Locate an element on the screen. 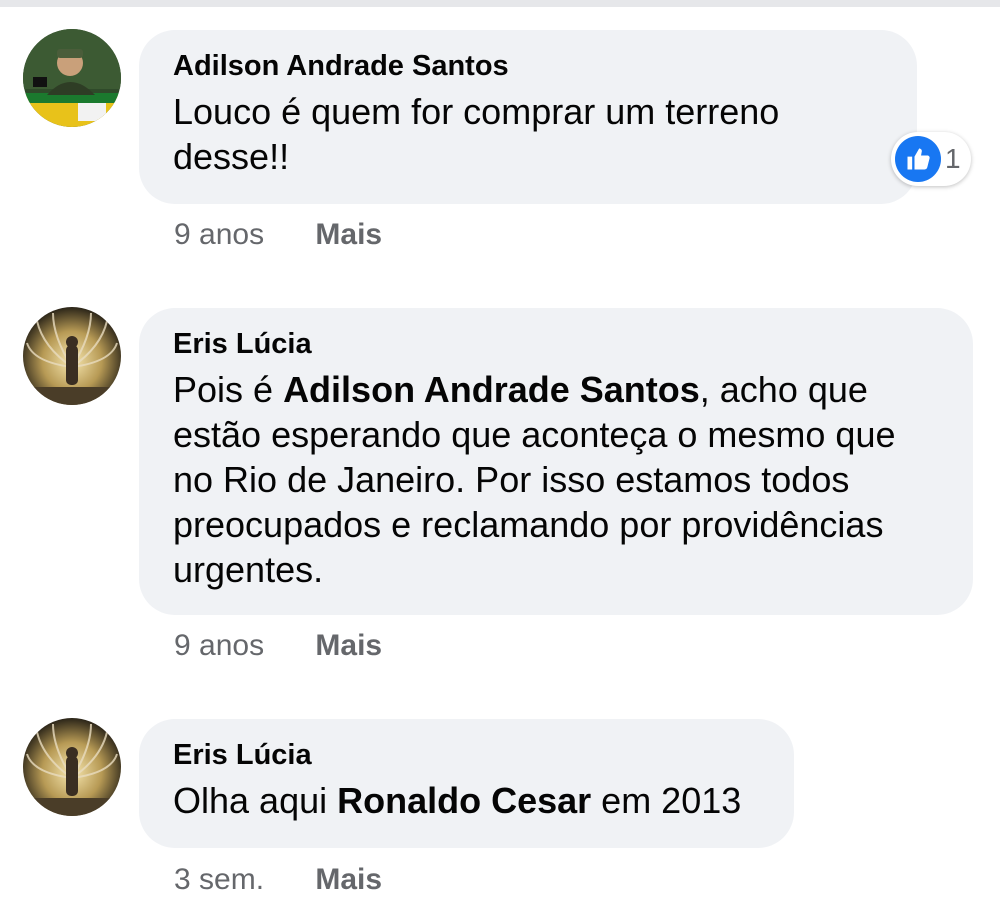 The width and height of the screenshot is (1000, 898). mention-link: Ronaldo Cesar is located at coordinates (464, 800).